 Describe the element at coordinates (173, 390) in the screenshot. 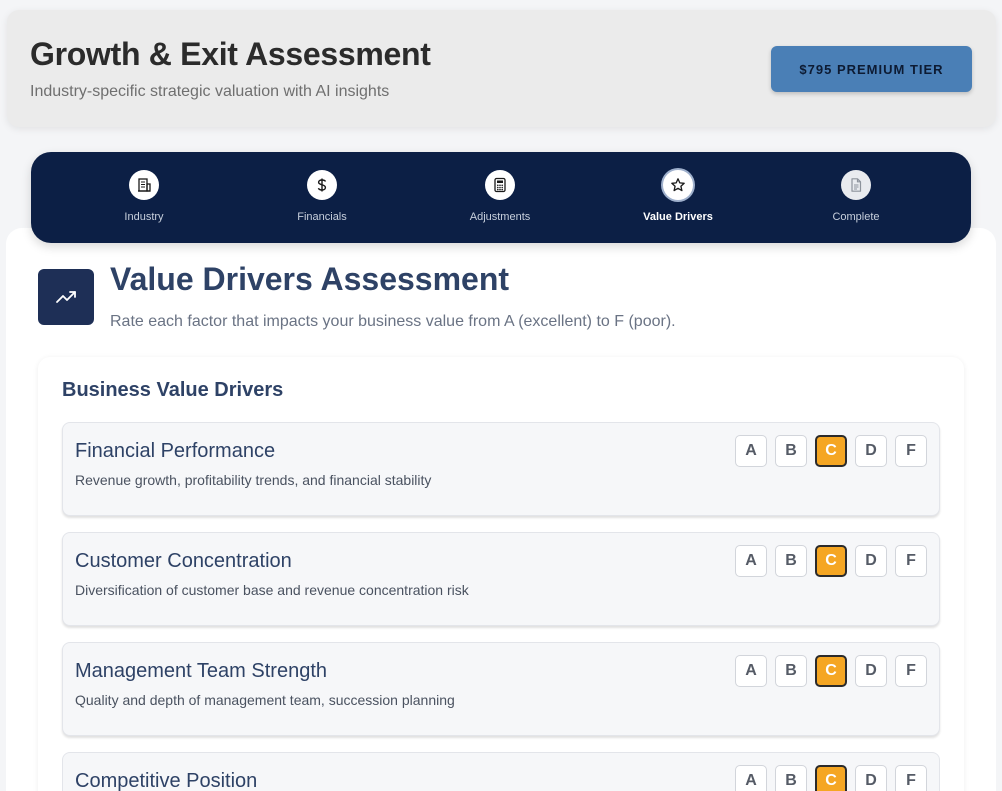

I see `drivers-heading: Business Value Drivers` at that location.